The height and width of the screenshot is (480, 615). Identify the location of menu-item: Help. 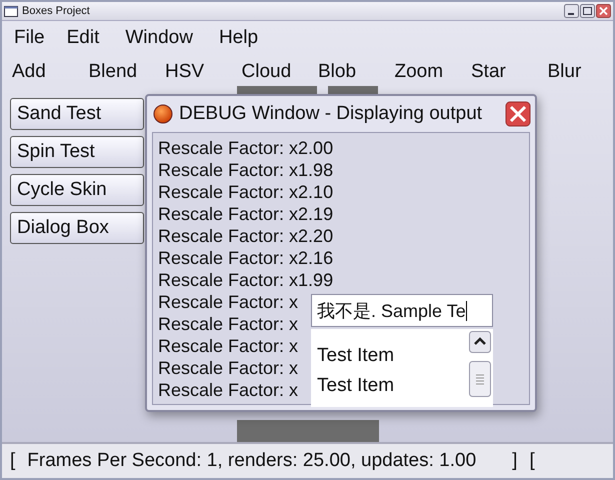
(238, 38).